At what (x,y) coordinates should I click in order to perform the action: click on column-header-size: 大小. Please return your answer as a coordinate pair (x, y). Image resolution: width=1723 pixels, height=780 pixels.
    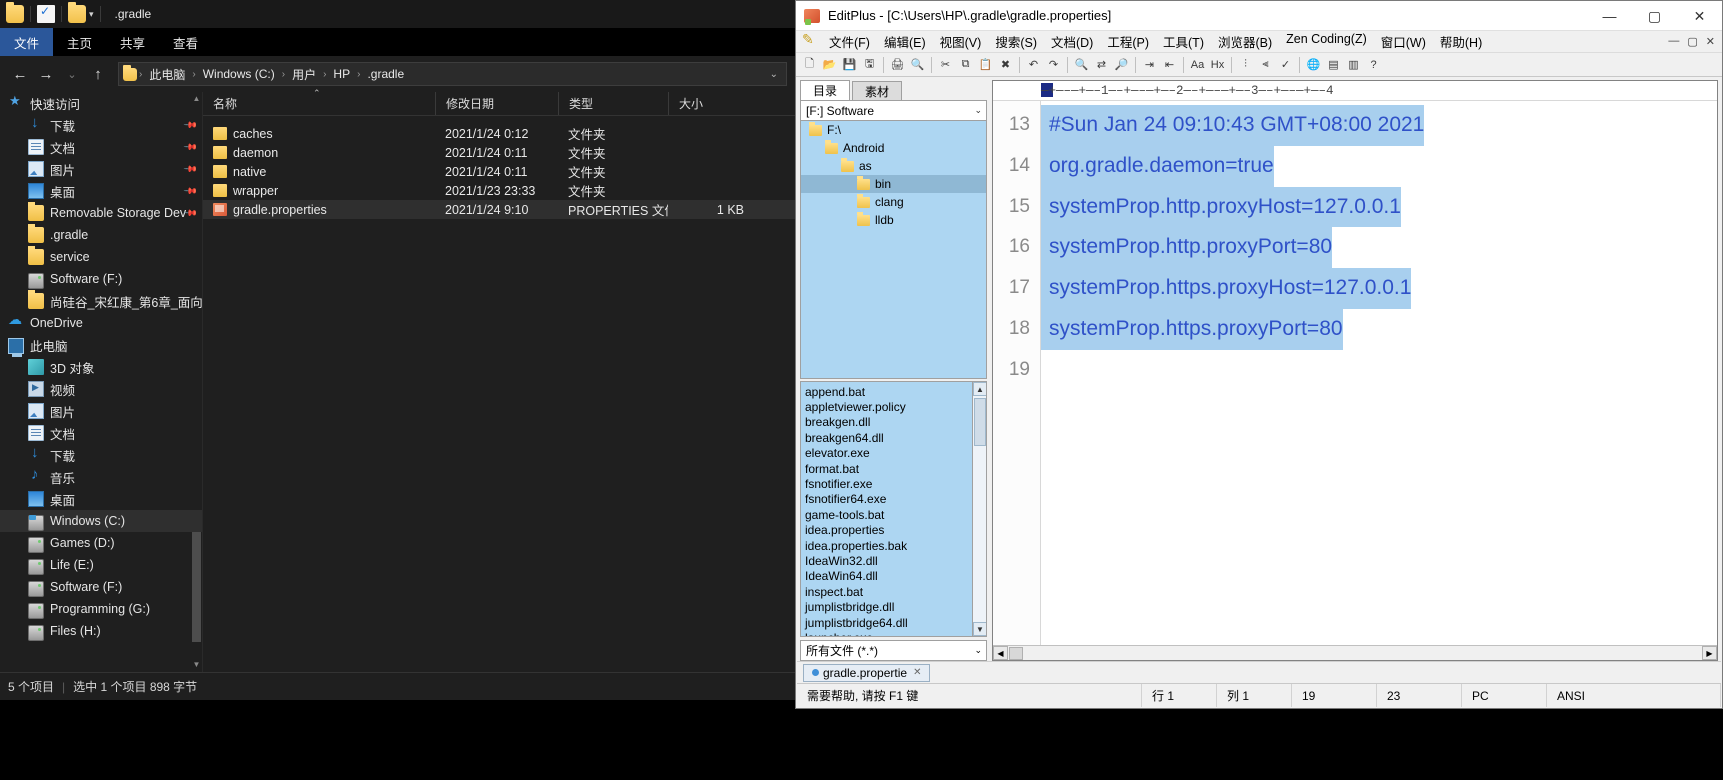
    Looking at the image, I should click on (713, 103).